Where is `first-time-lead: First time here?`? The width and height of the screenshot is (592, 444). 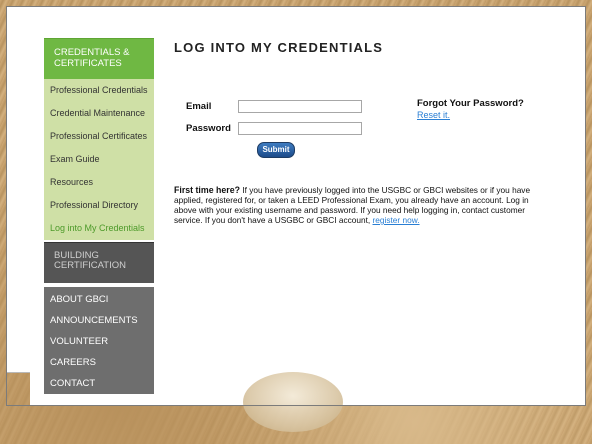 first-time-lead: First time here? is located at coordinates (207, 190).